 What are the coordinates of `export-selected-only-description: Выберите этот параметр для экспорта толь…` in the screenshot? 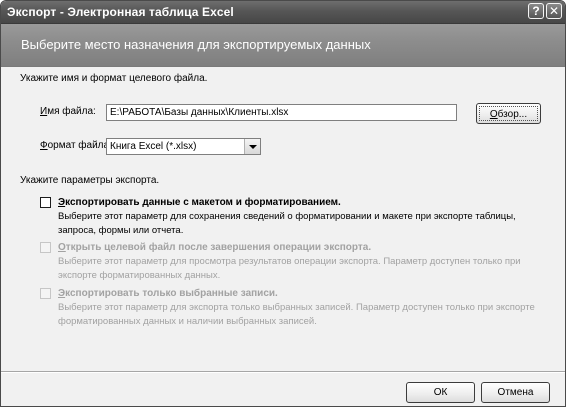 It's located at (296, 314).